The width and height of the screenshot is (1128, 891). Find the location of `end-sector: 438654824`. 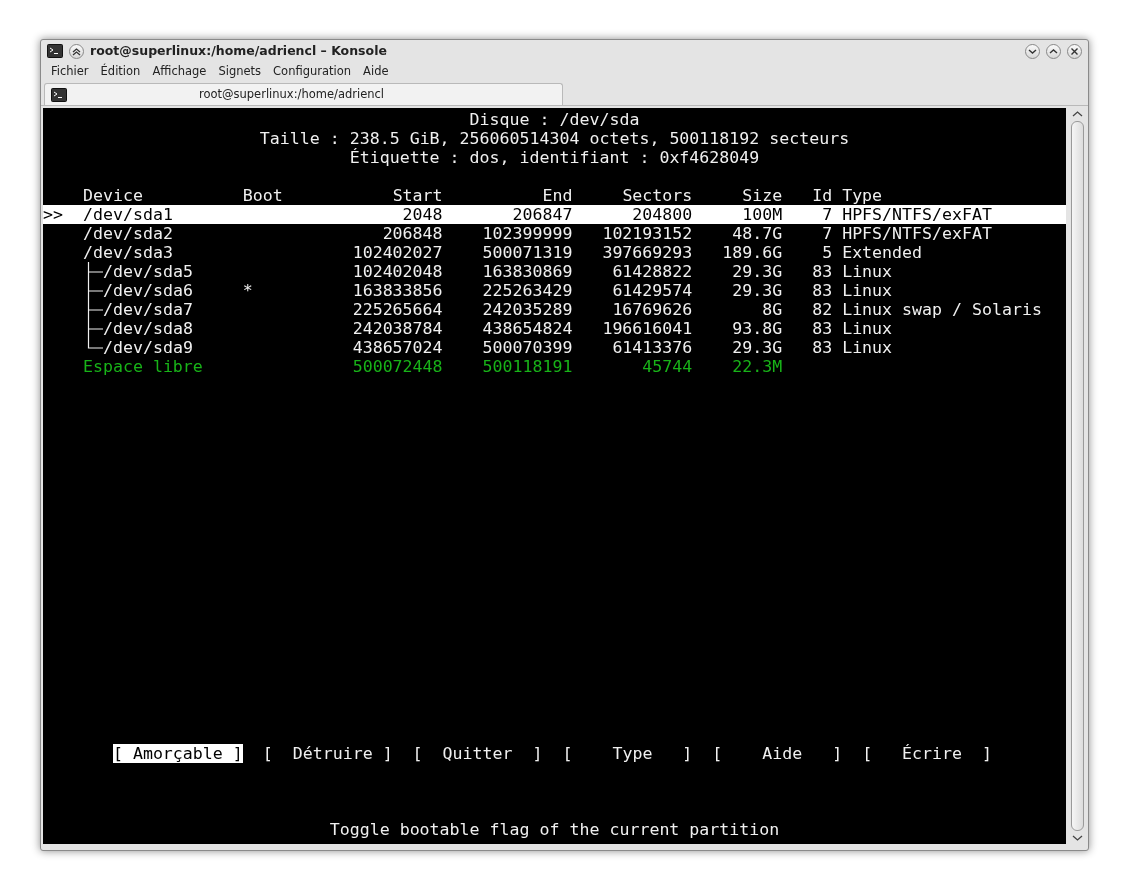

end-sector: 438654824 is located at coordinates (527, 328).